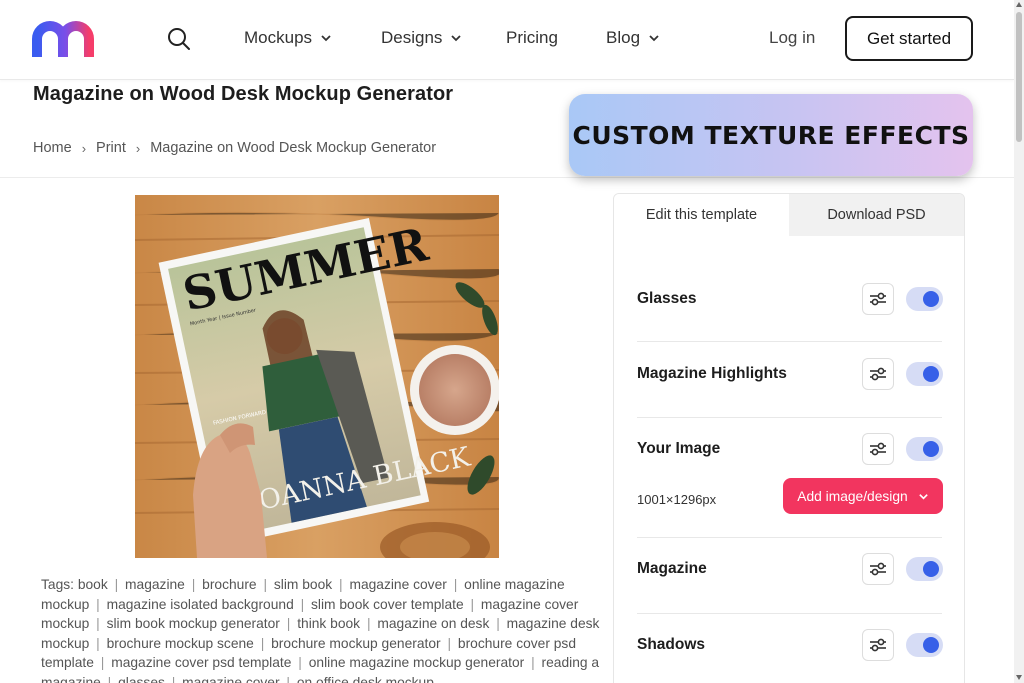 The height and width of the screenshot is (683, 1024). What do you see at coordinates (201, 662) in the screenshot?
I see `tag-link: magazine cover psd template` at bounding box center [201, 662].